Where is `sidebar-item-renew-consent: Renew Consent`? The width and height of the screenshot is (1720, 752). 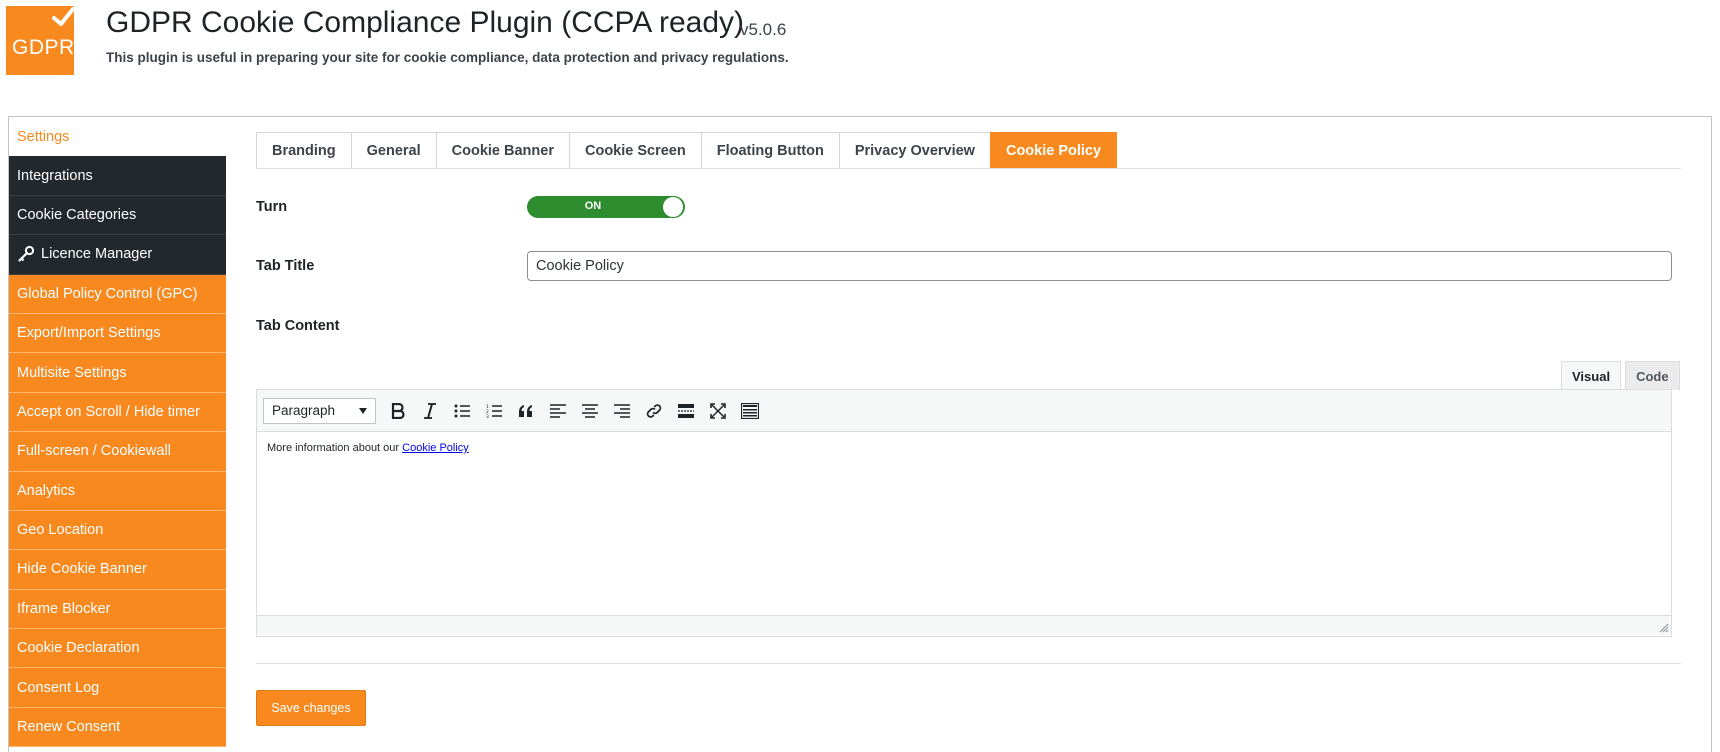 sidebar-item-renew-consent: Renew Consent is located at coordinates (117, 727).